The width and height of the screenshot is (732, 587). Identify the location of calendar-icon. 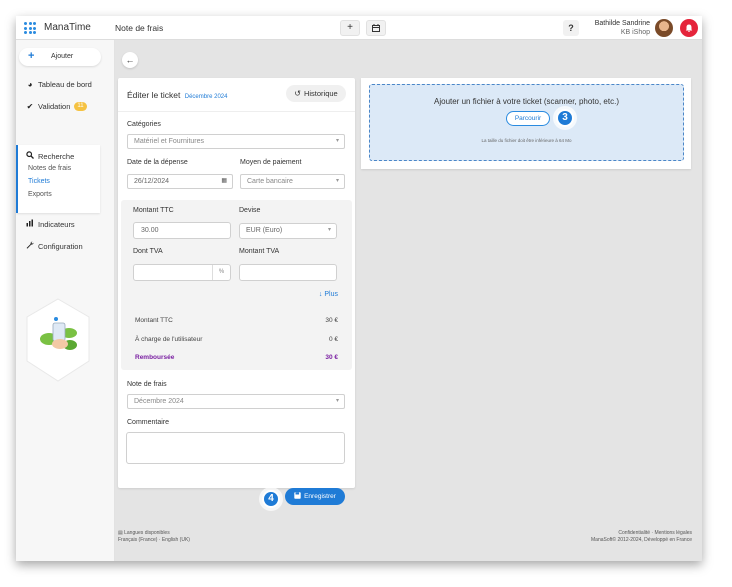
(376, 28).